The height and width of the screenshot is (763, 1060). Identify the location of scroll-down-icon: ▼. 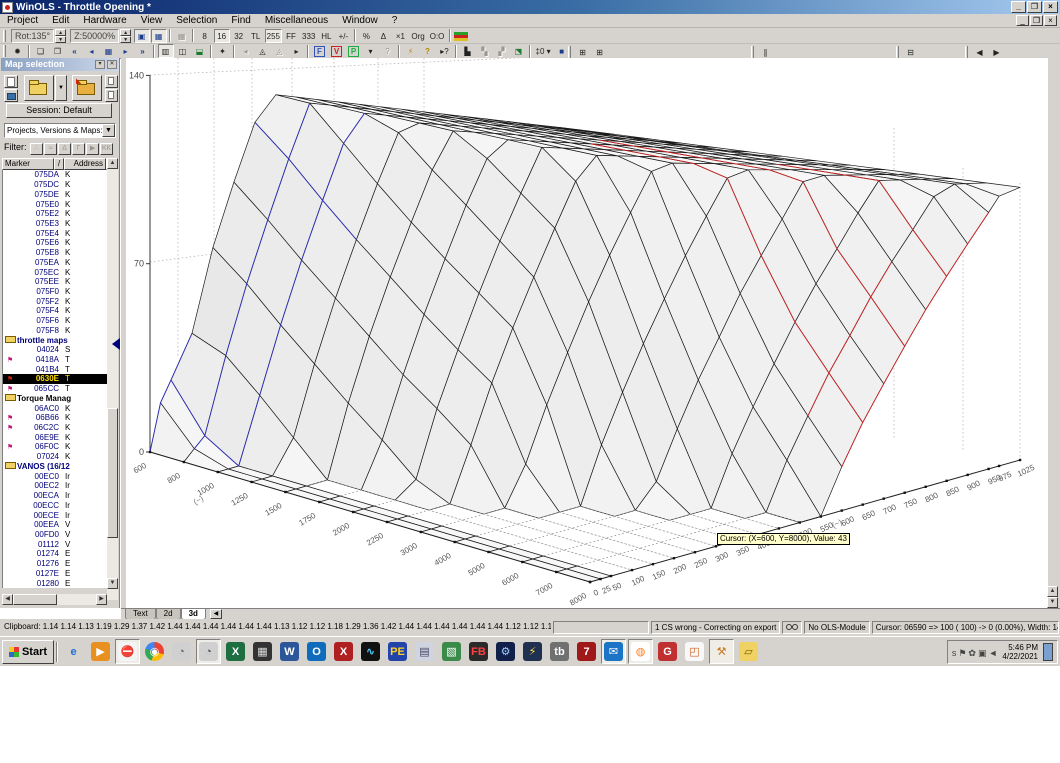
(112, 583).